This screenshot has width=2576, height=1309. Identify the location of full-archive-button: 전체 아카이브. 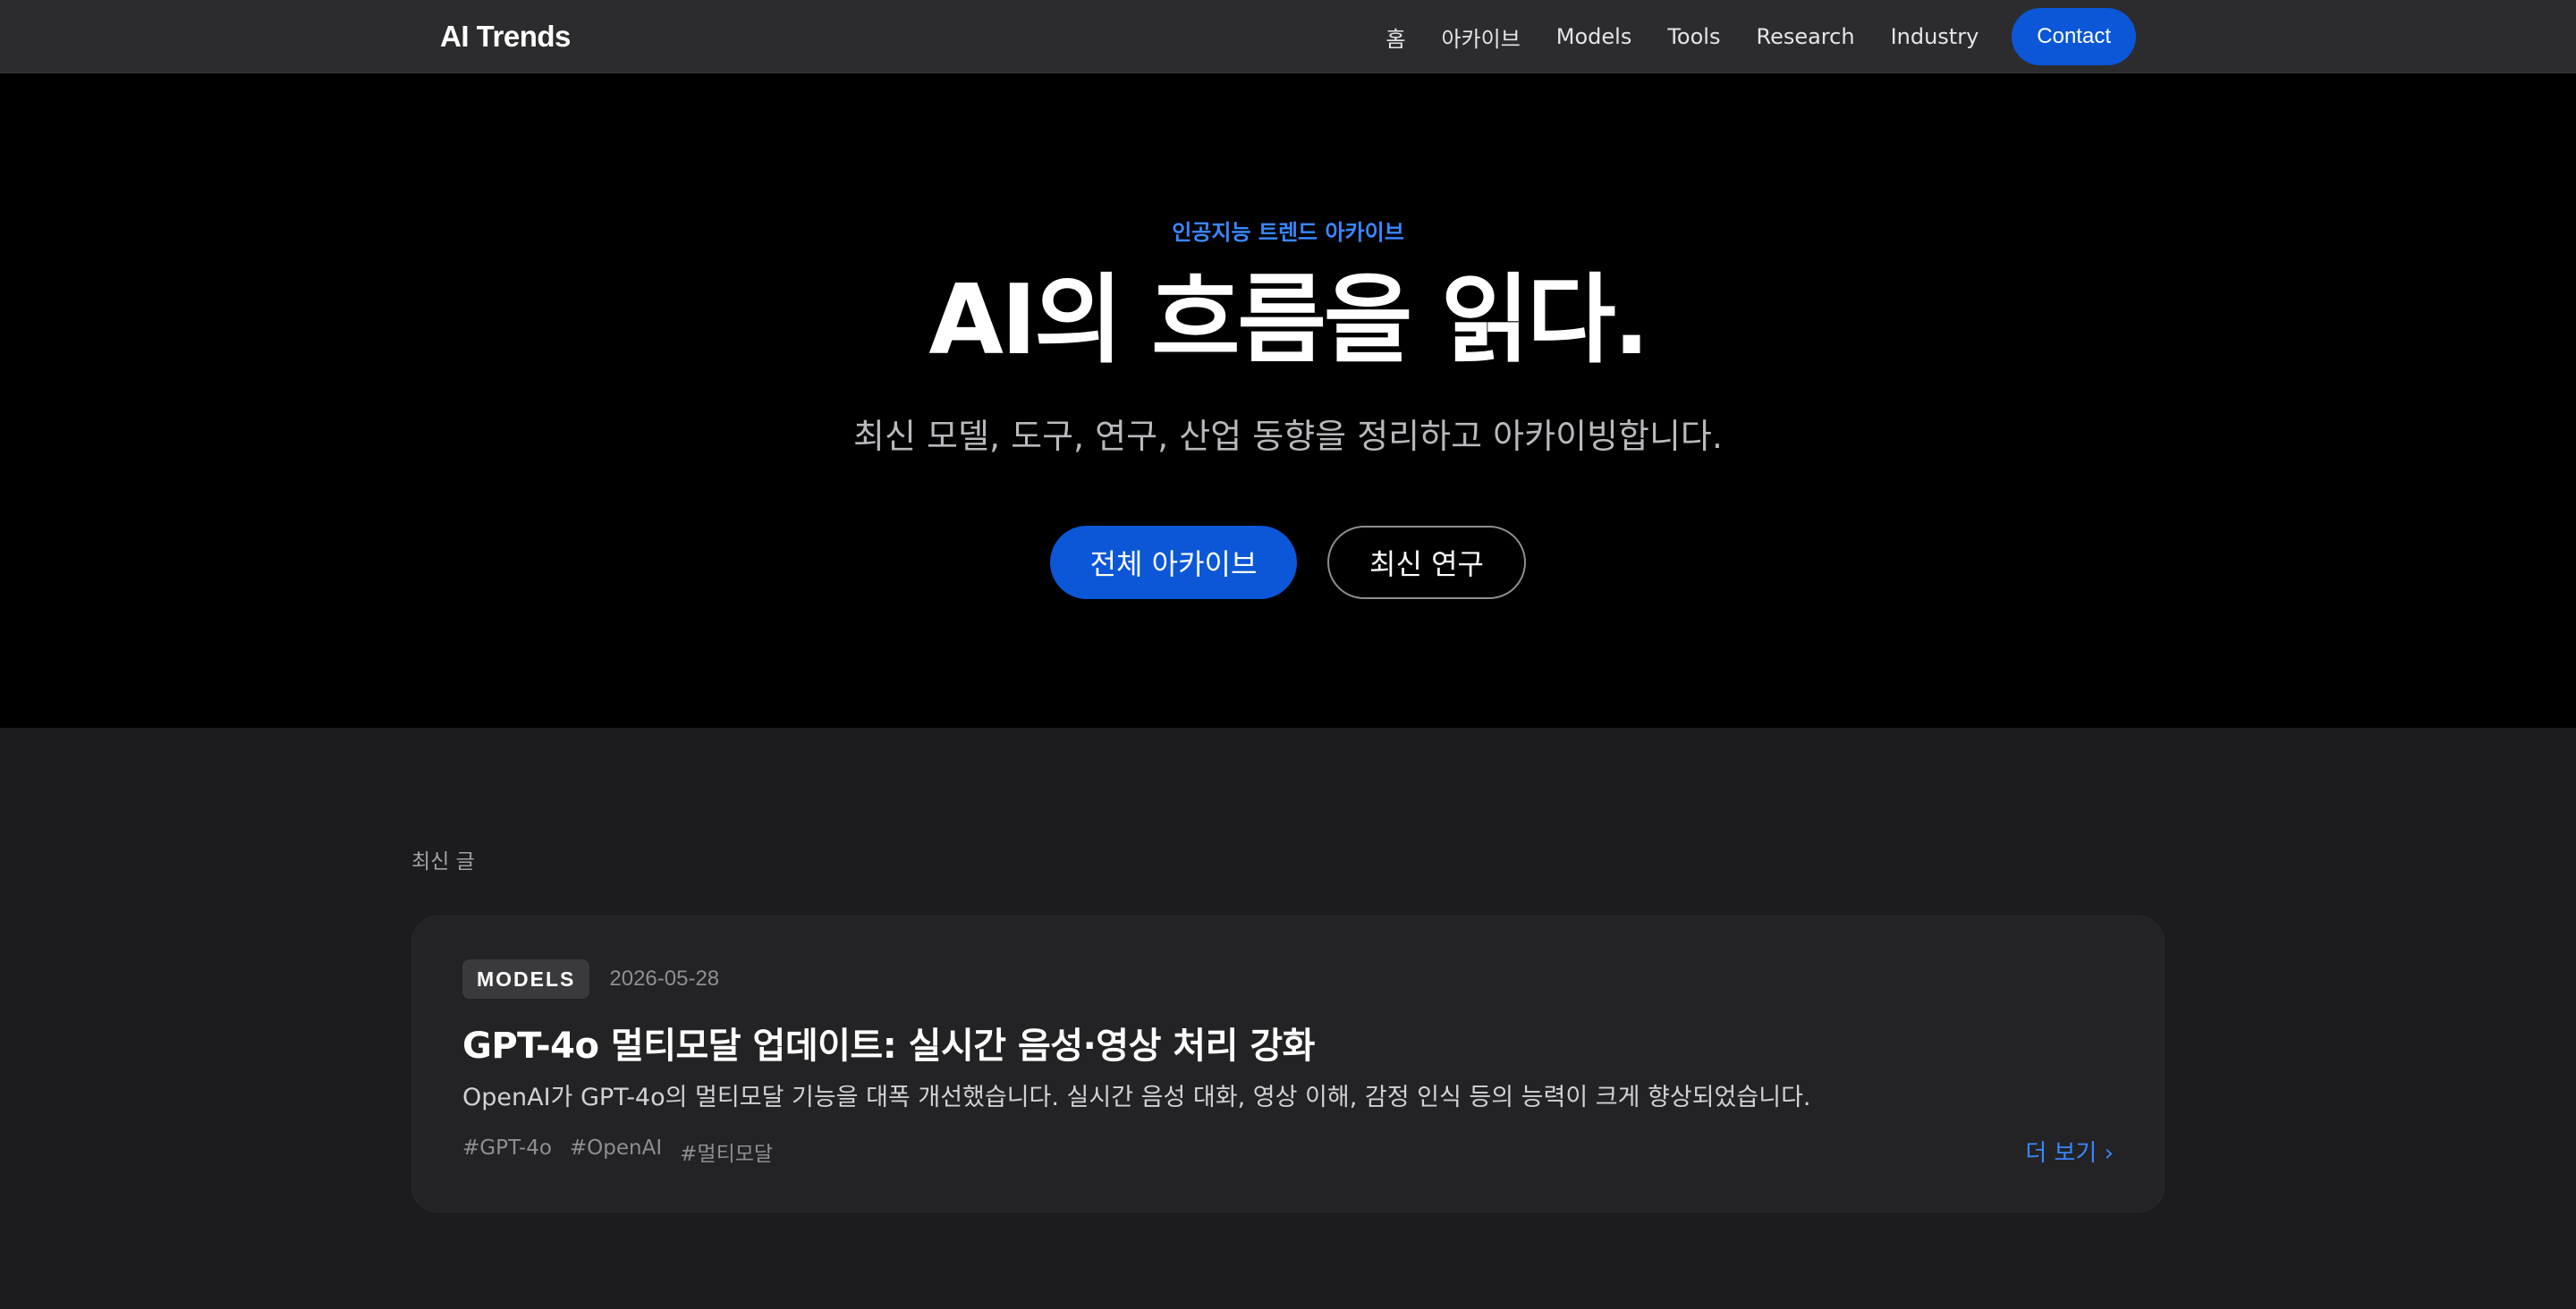
(1173, 562).